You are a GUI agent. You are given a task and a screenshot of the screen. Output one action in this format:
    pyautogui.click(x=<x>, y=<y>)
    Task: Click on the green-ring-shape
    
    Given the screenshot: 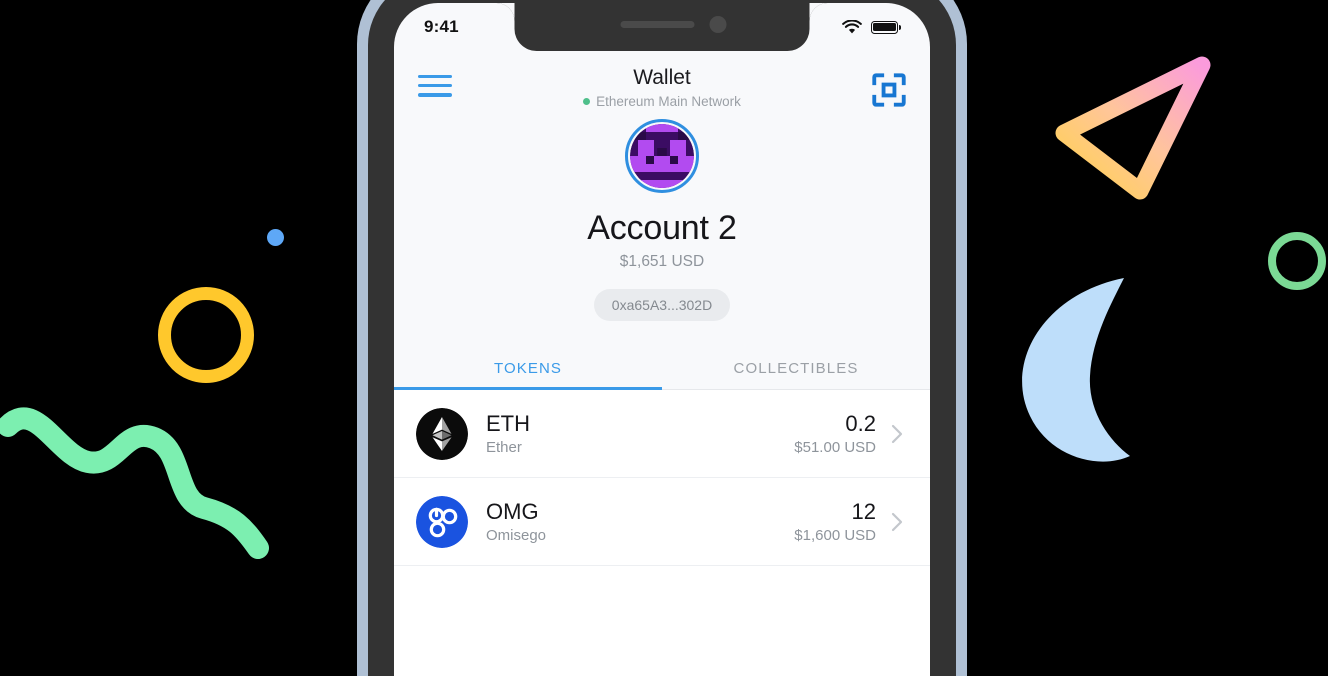 What is the action you would take?
    pyautogui.click(x=1297, y=261)
    